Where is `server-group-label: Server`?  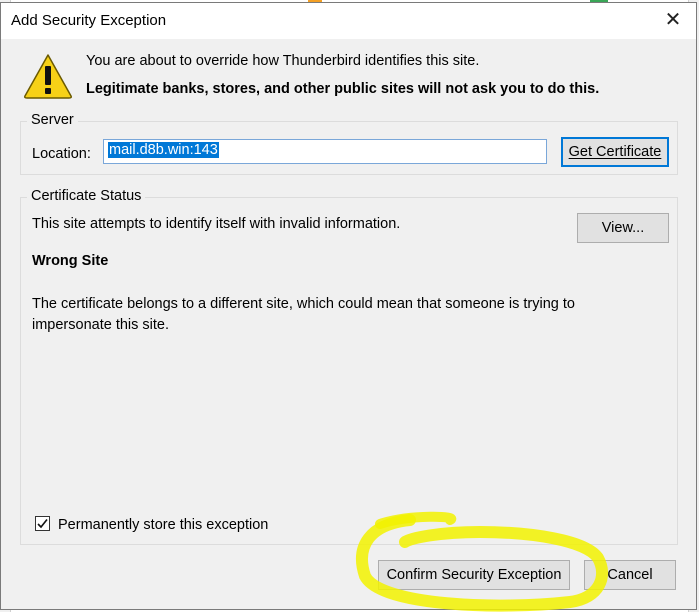
server-group-label: Server is located at coordinates (52, 120).